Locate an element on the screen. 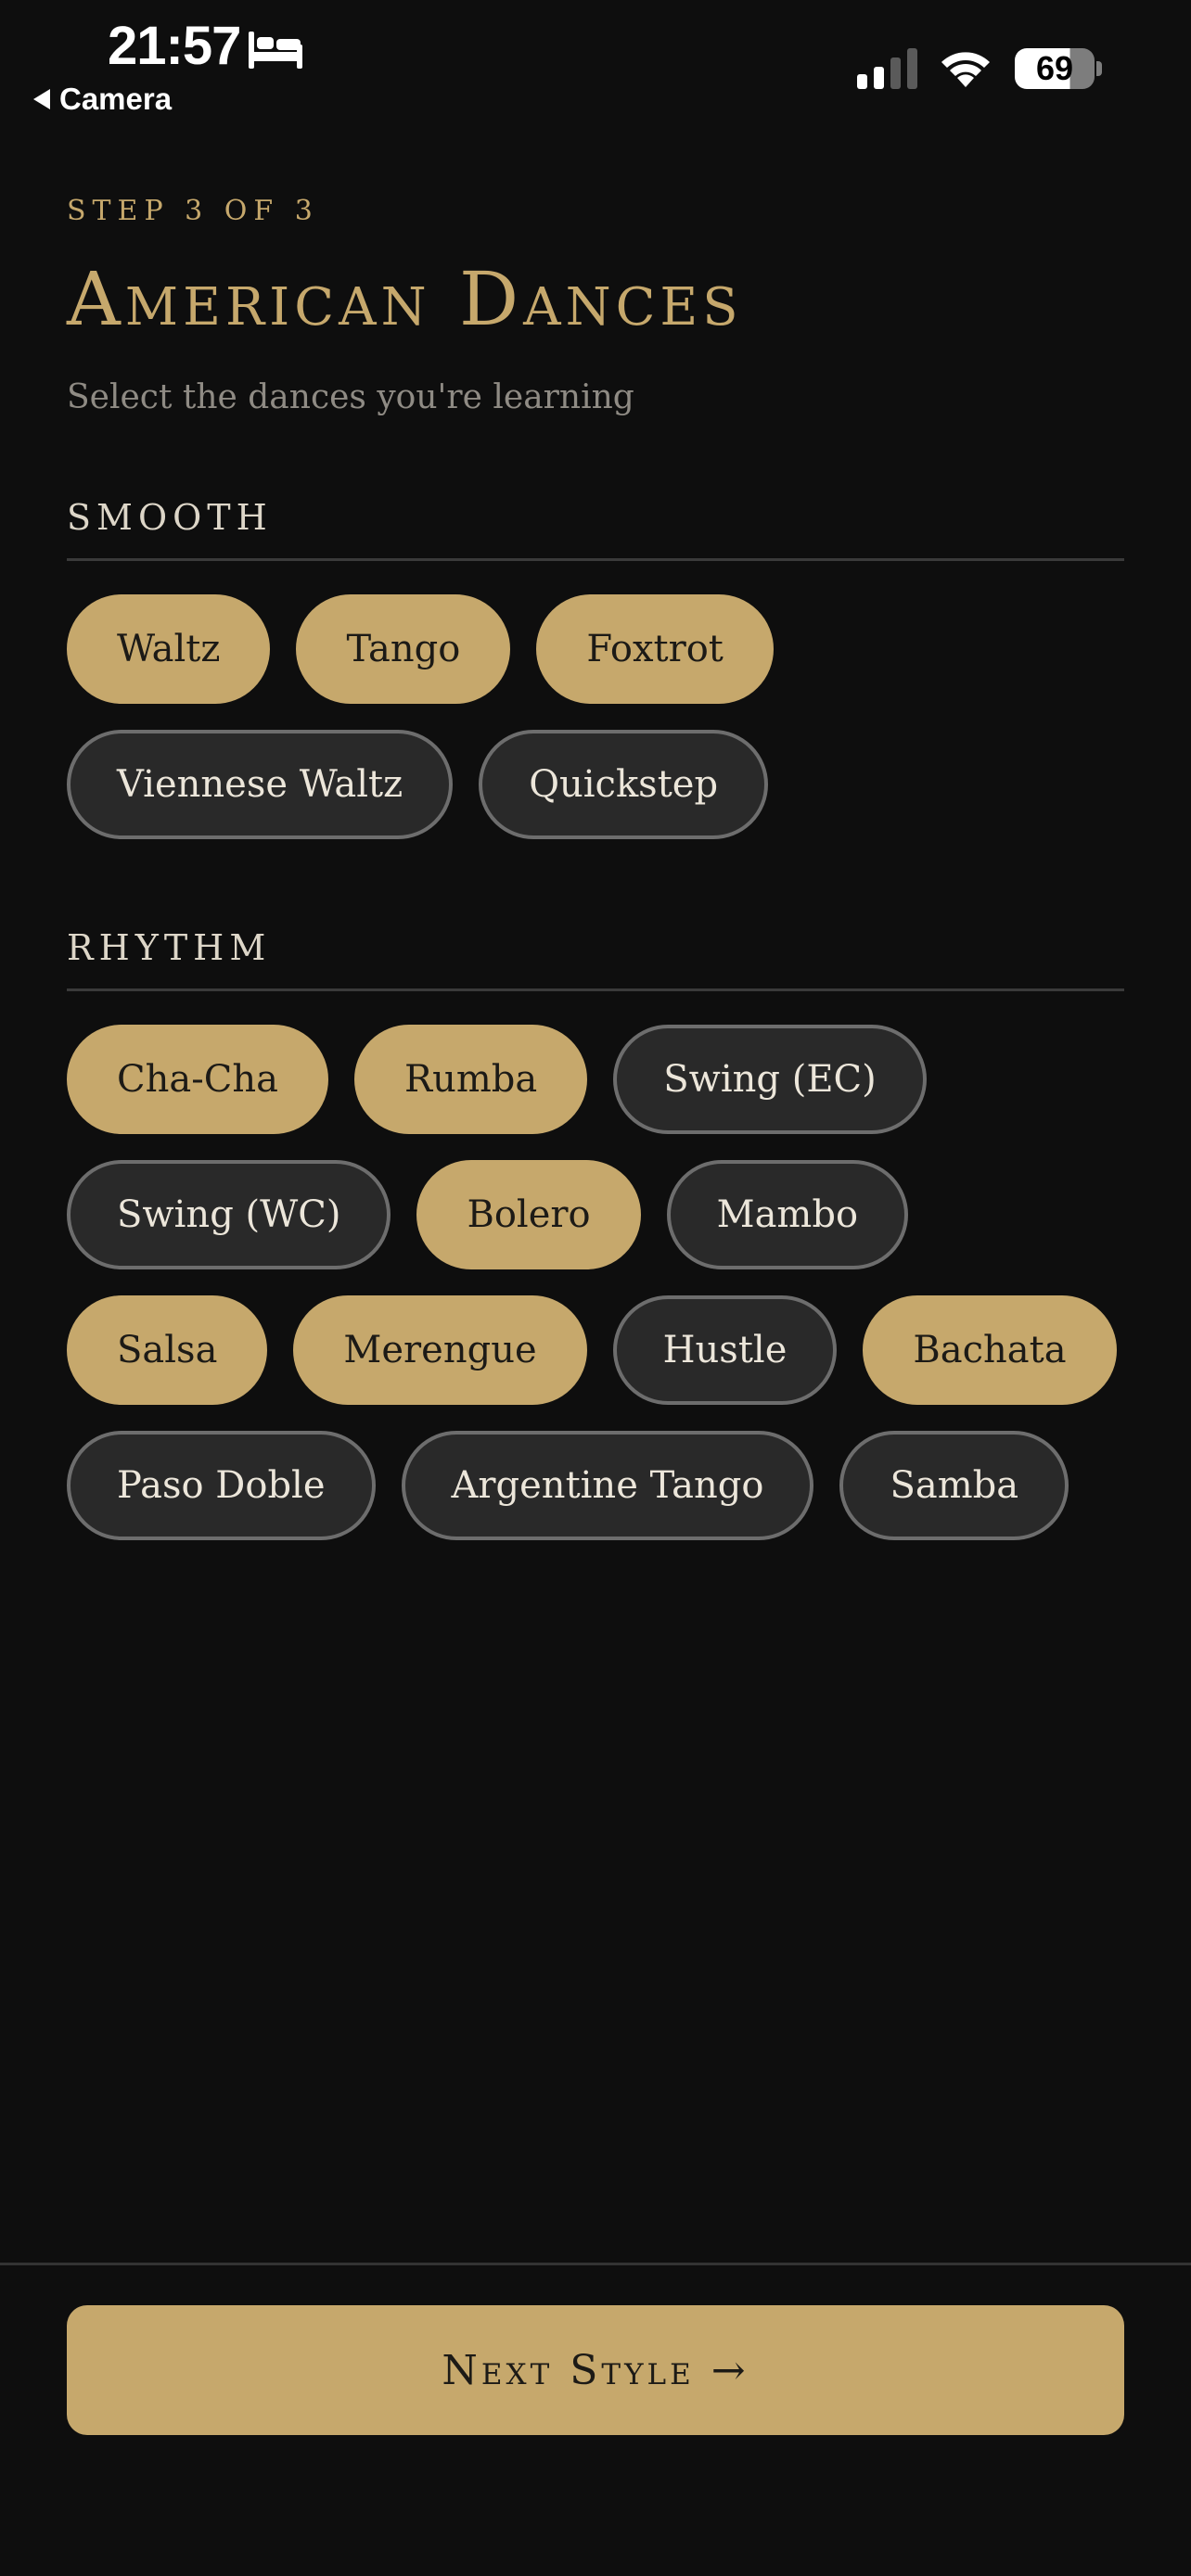  dance-chip-argentine-tango: Argentine Tango is located at coordinates (607, 1485).